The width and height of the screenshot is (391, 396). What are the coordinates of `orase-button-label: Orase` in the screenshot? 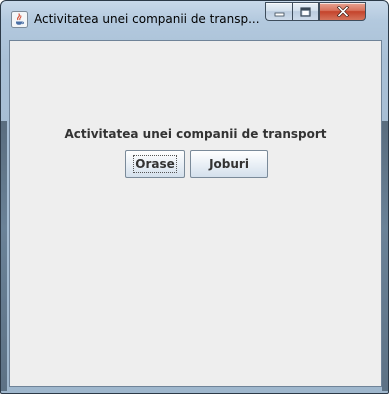 It's located at (155, 164).